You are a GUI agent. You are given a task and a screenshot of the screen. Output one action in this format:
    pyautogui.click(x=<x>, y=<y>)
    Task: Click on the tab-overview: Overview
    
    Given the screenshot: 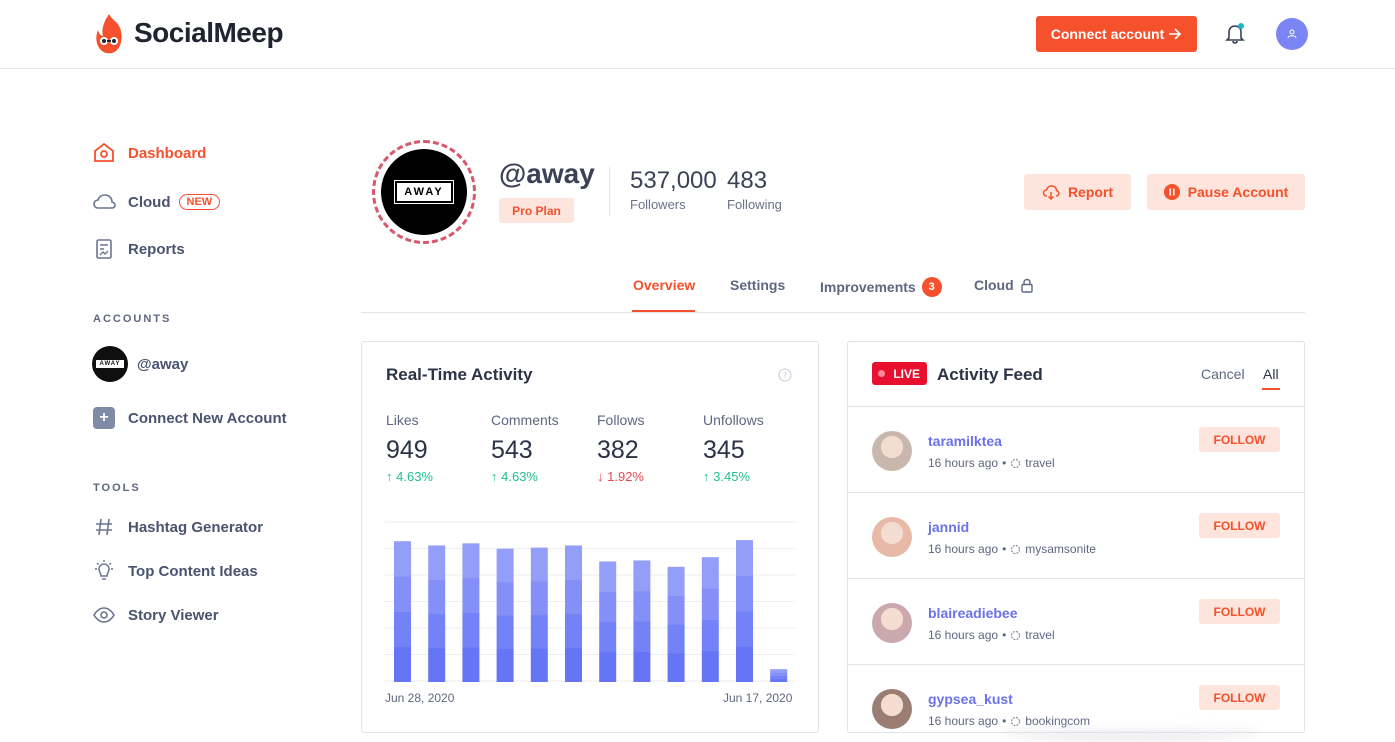 What is the action you would take?
    pyautogui.click(x=664, y=285)
    